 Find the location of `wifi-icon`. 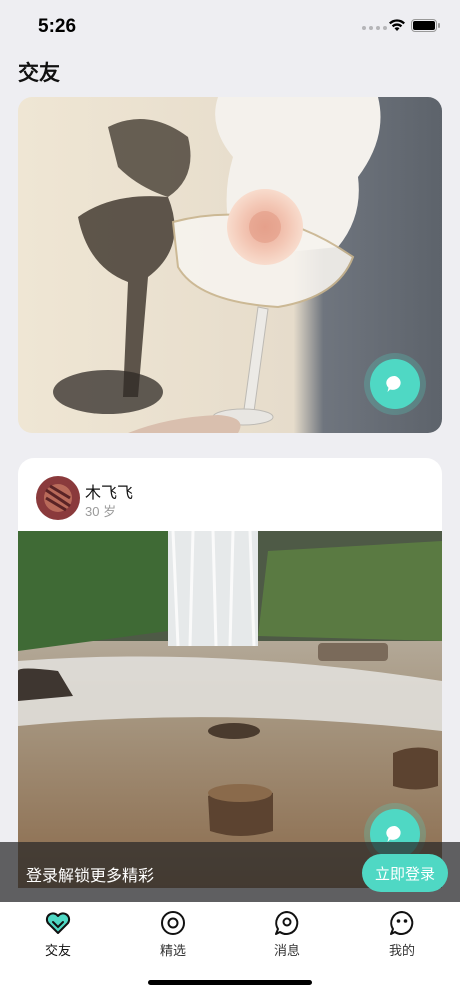

wifi-icon is located at coordinates (397, 25).